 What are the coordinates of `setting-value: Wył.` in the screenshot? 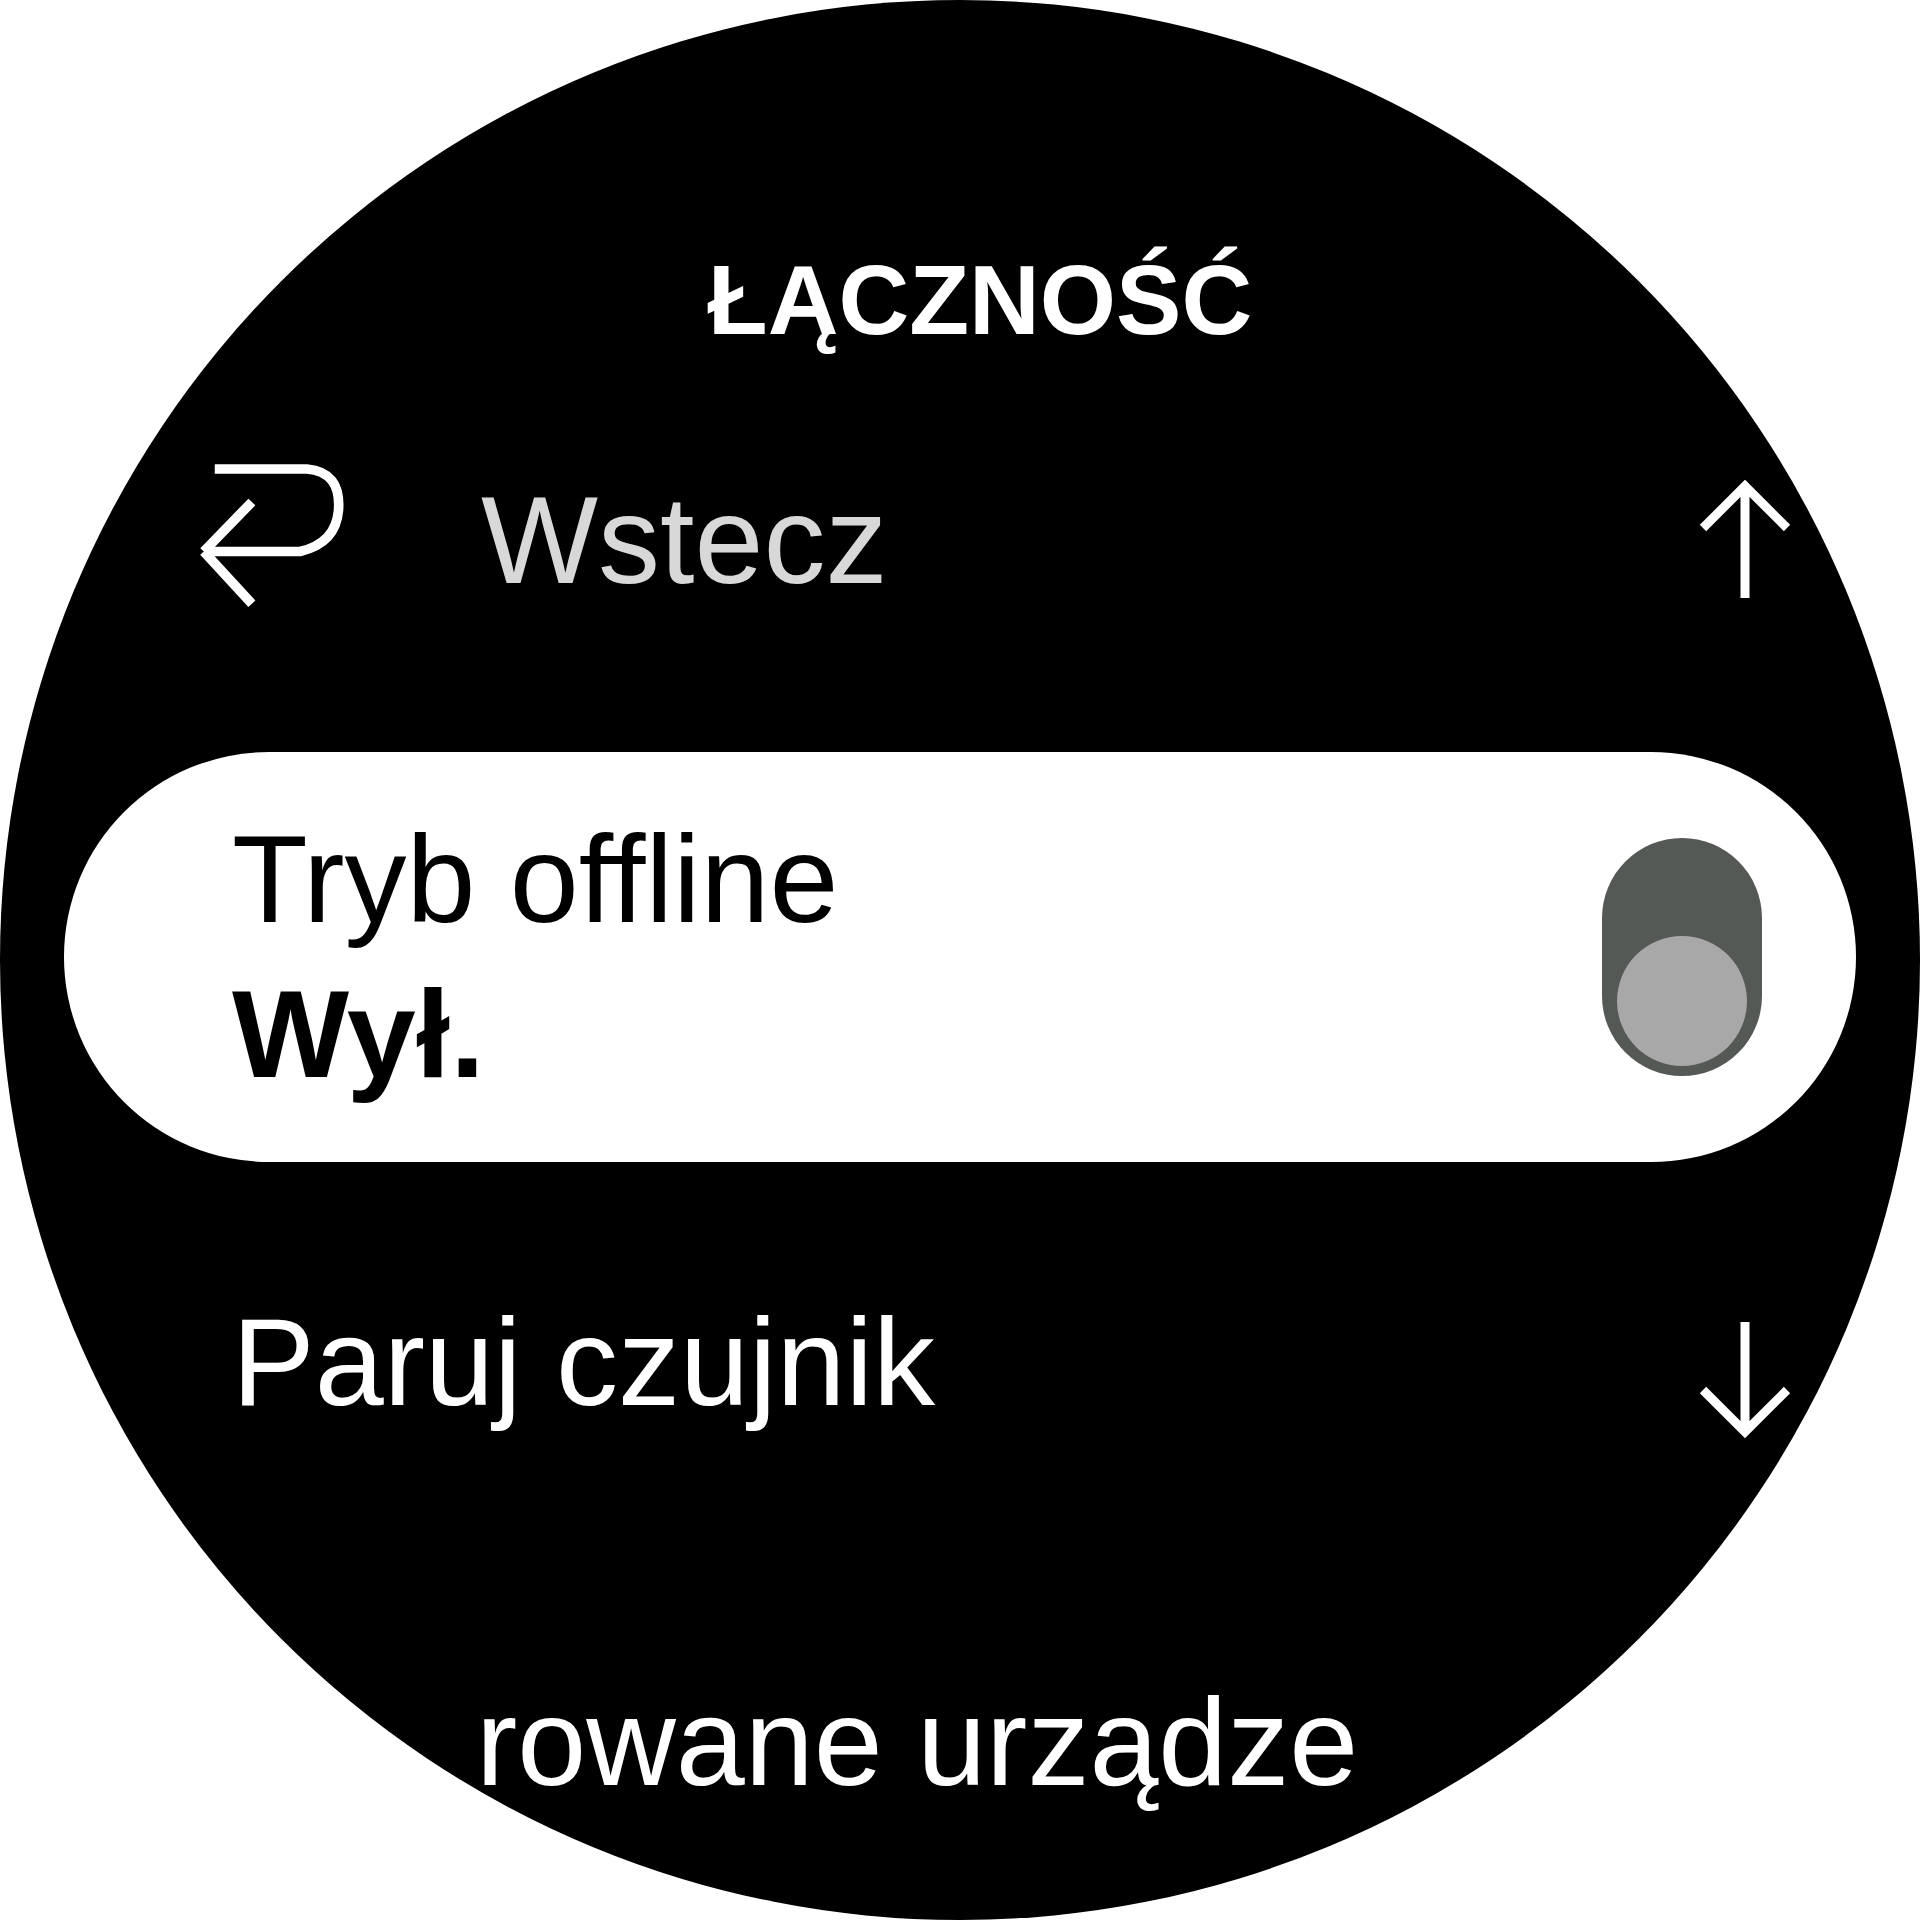 It's located at (358, 1034).